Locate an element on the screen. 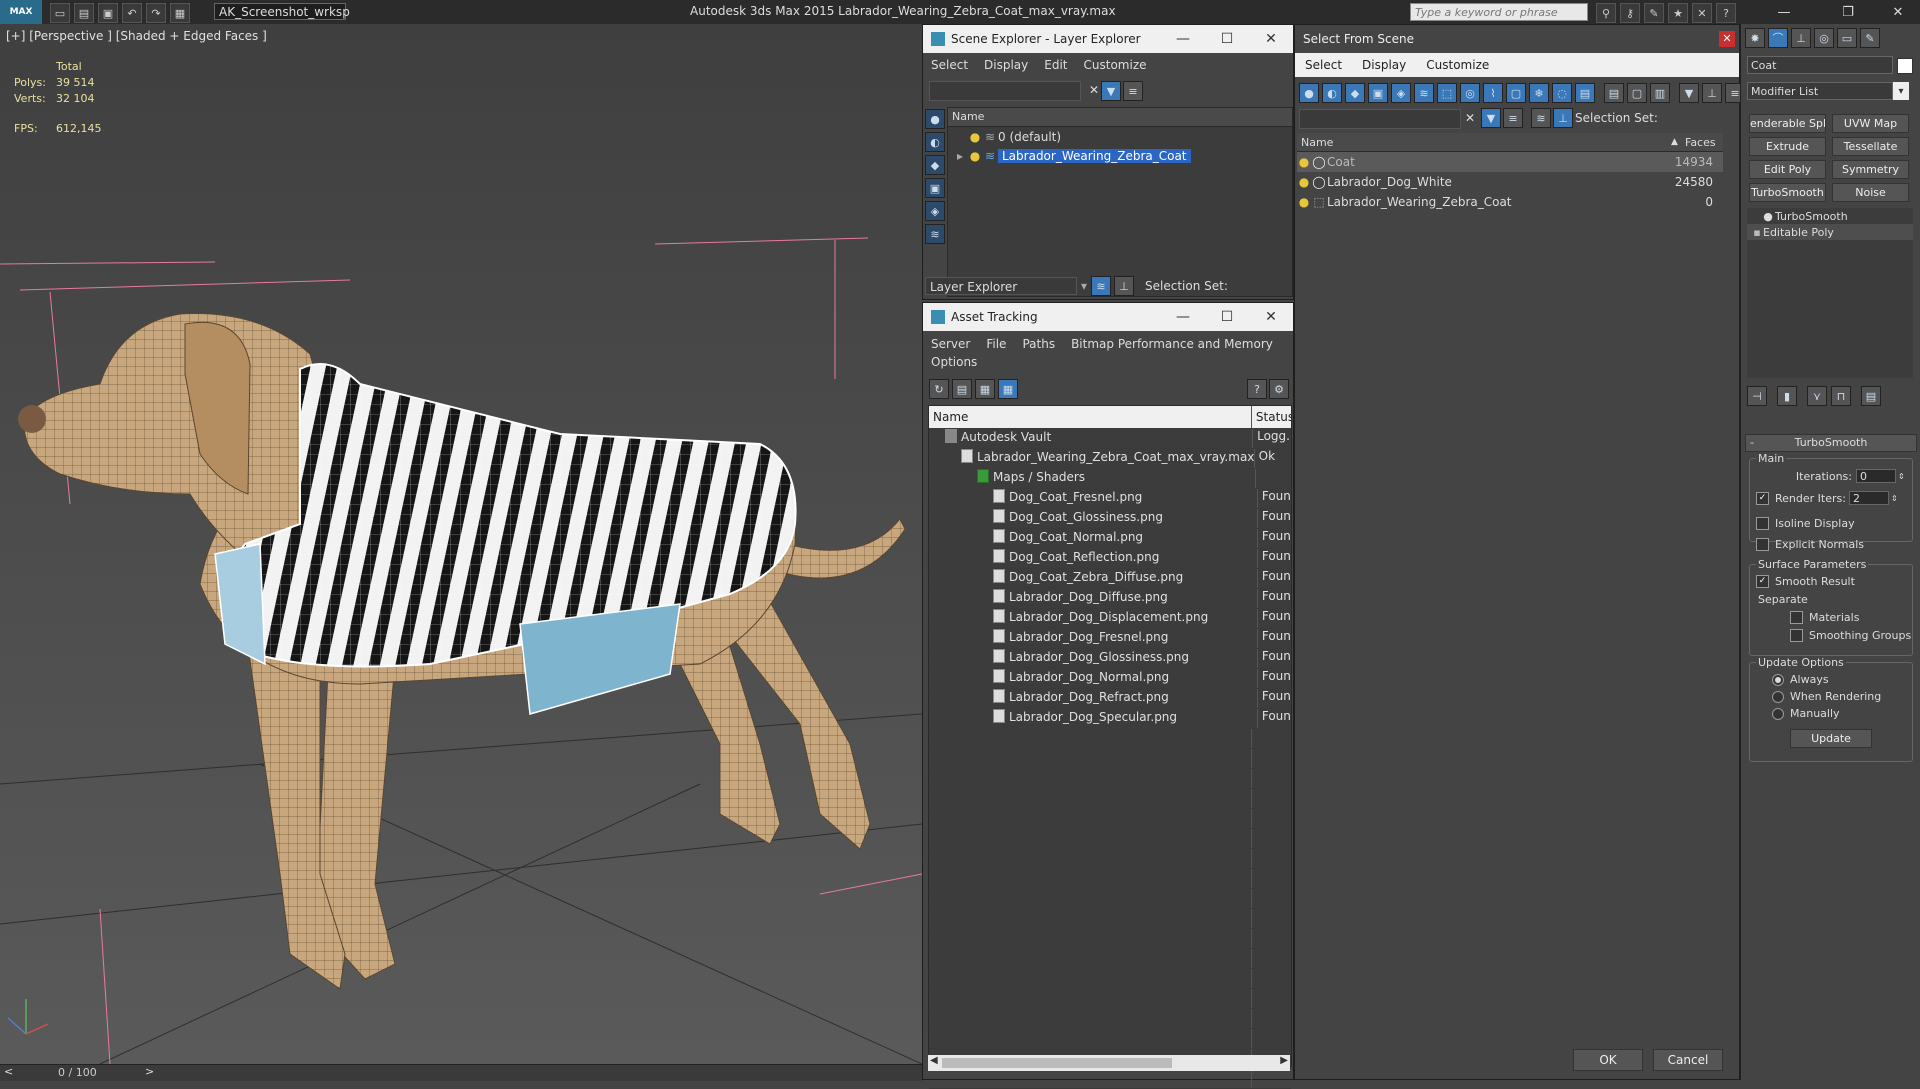 This screenshot has width=1920, height=1089. object-row-labrador-layer: ● ⬚ Labrador_Wearing_Zebra_Coat 0 is located at coordinates (1510, 202).